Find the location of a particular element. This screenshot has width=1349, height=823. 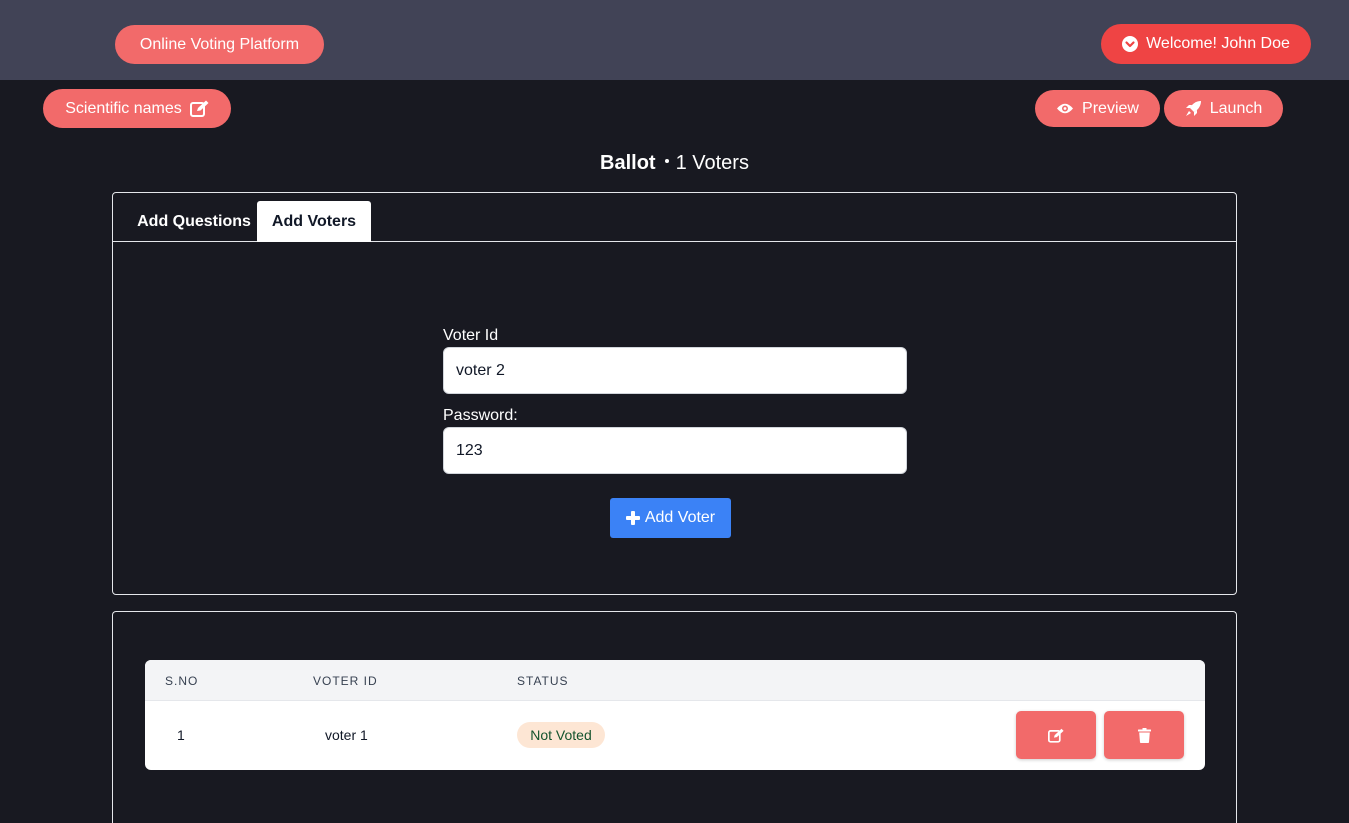

launch-button: Launch is located at coordinates (1223, 108).